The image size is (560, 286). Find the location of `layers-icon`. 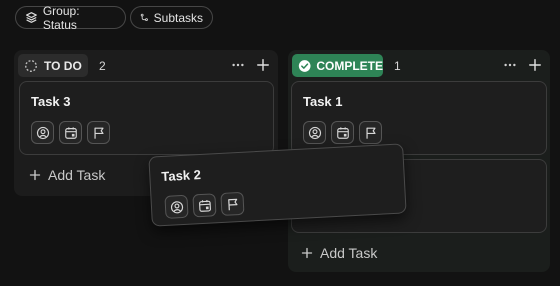

layers-icon is located at coordinates (31, 17).